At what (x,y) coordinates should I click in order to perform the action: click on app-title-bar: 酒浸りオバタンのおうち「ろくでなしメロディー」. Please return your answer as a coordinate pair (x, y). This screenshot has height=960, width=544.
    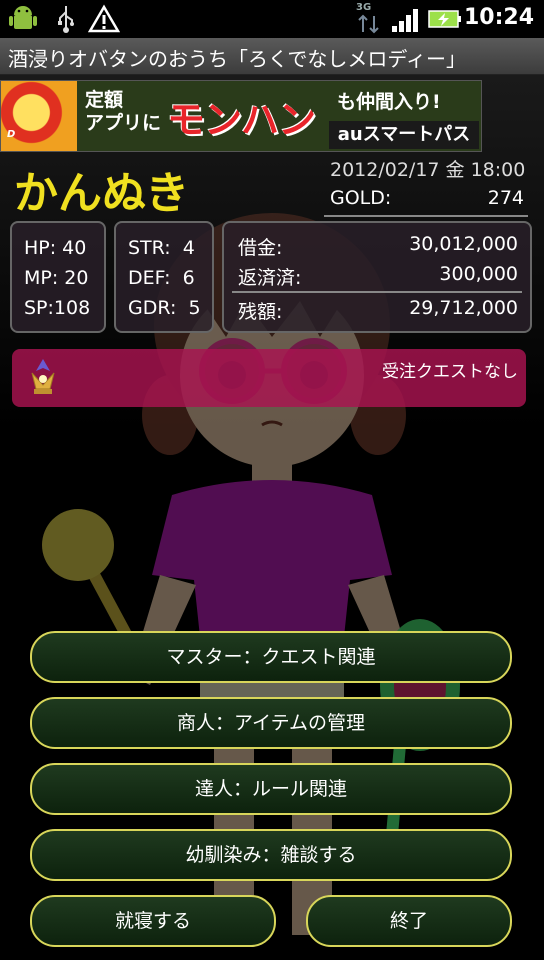
    Looking at the image, I should click on (272, 56).